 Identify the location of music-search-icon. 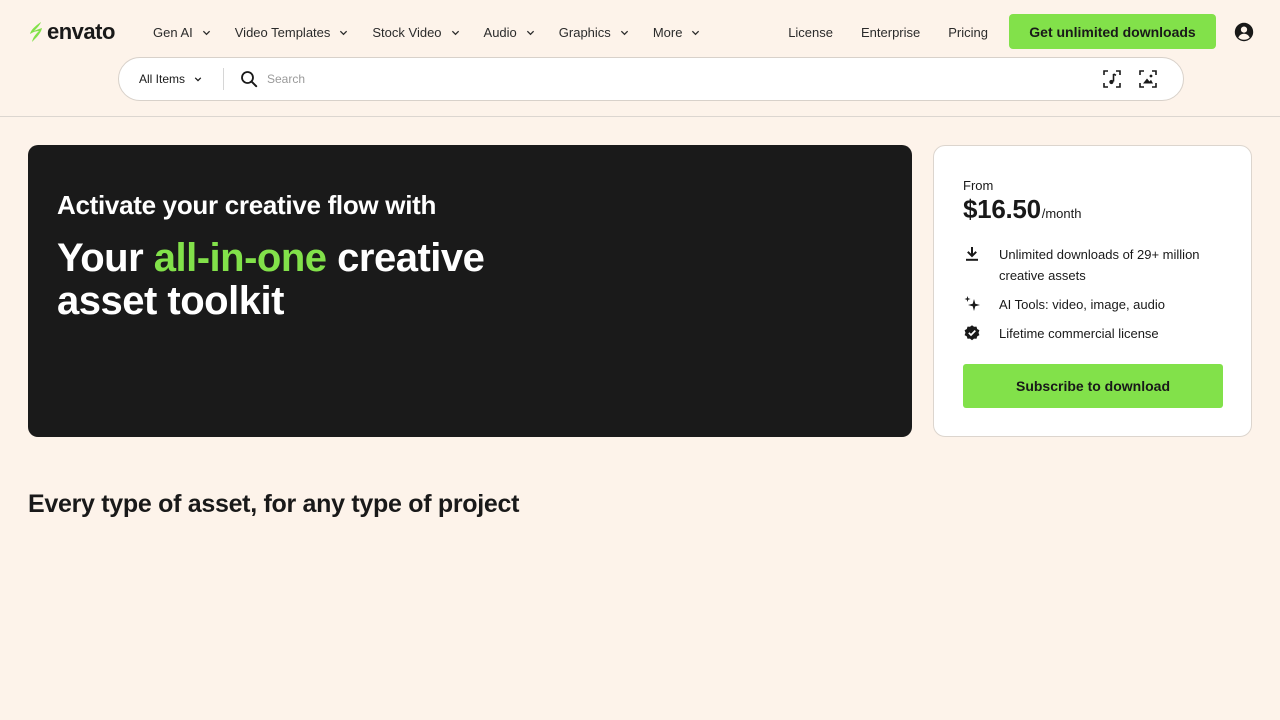
(1112, 79).